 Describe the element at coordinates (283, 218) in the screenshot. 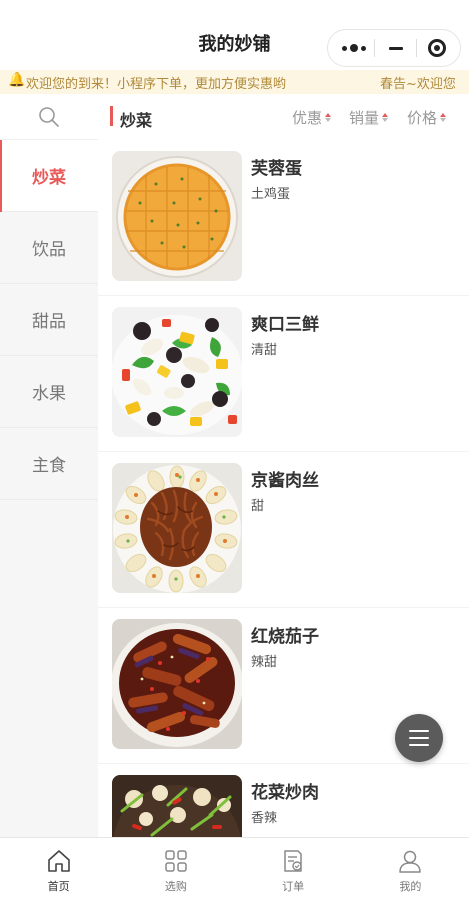

I see `dish-item: 芙蓉蛋 土鸡蛋` at that location.